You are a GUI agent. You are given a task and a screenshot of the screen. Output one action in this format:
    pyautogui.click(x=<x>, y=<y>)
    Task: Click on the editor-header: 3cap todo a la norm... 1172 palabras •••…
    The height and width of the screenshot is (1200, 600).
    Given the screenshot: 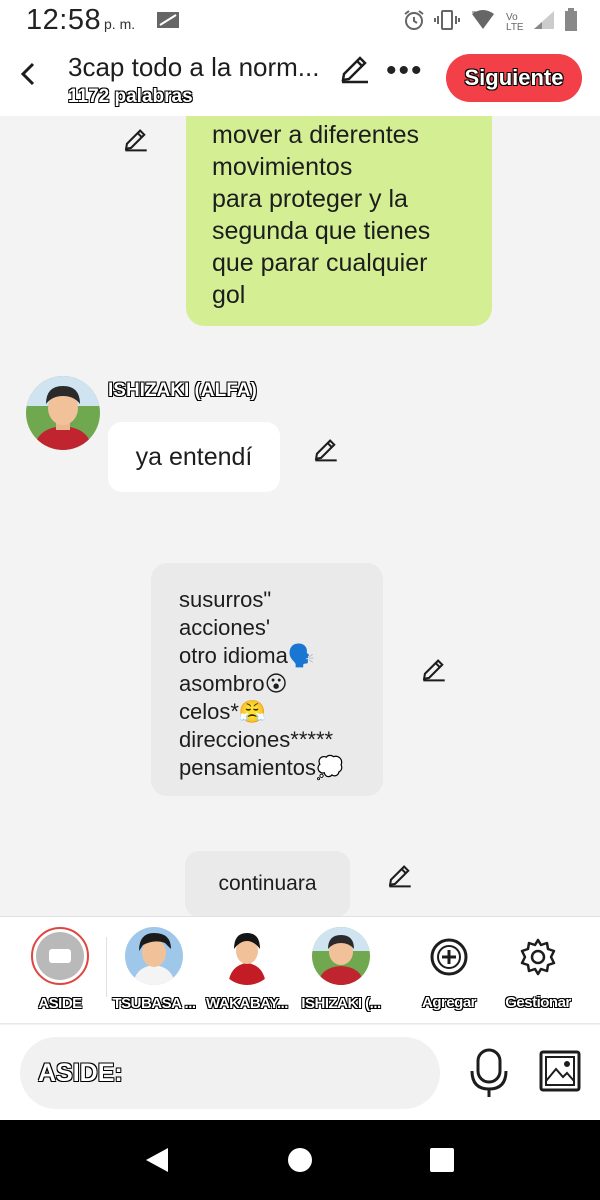 What is the action you would take?
    pyautogui.click(x=300, y=80)
    